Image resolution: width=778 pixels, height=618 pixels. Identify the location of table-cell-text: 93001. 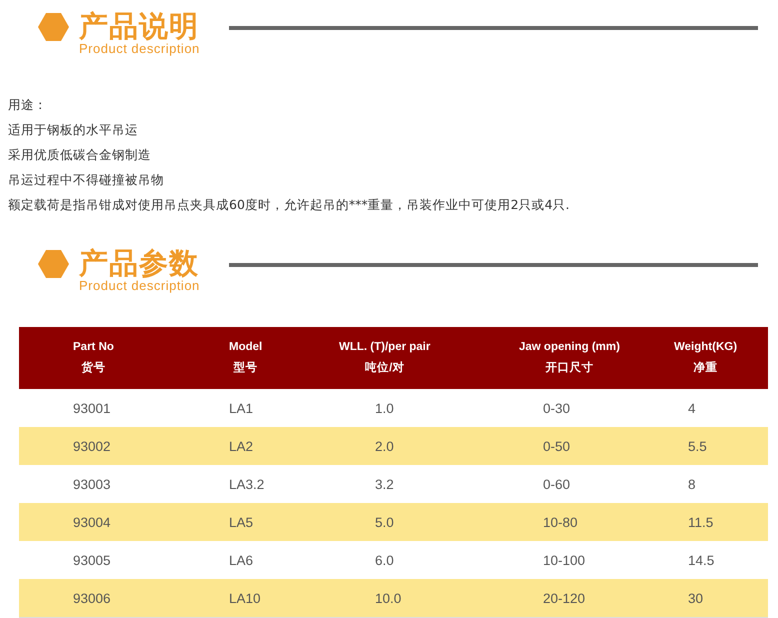
(92, 408).